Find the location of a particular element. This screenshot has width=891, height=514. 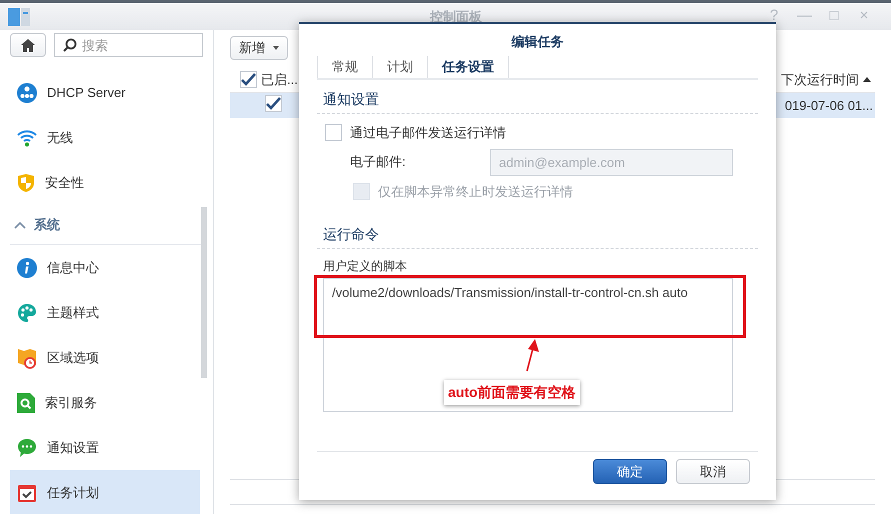

field-label: 用户定义的脚本 is located at coordinates (365, 266).